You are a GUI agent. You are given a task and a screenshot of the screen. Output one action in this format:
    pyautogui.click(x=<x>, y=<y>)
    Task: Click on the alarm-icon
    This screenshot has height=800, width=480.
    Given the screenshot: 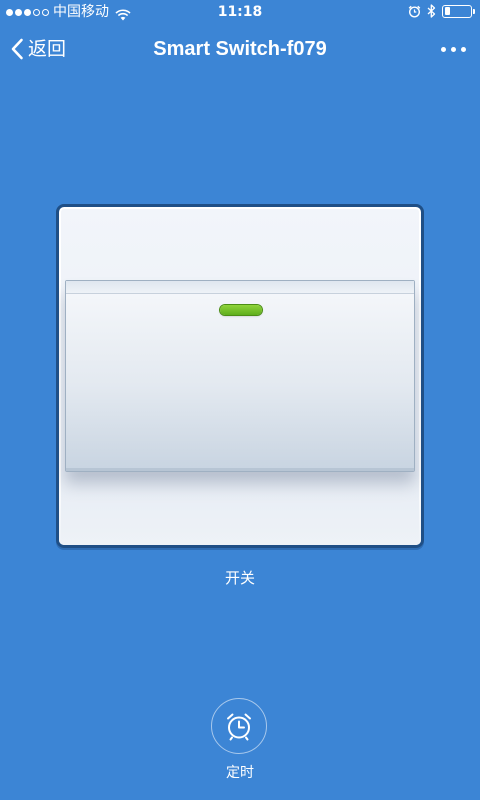 What is the action you would take?
    pyautogui.click(x=414, y=11)
    